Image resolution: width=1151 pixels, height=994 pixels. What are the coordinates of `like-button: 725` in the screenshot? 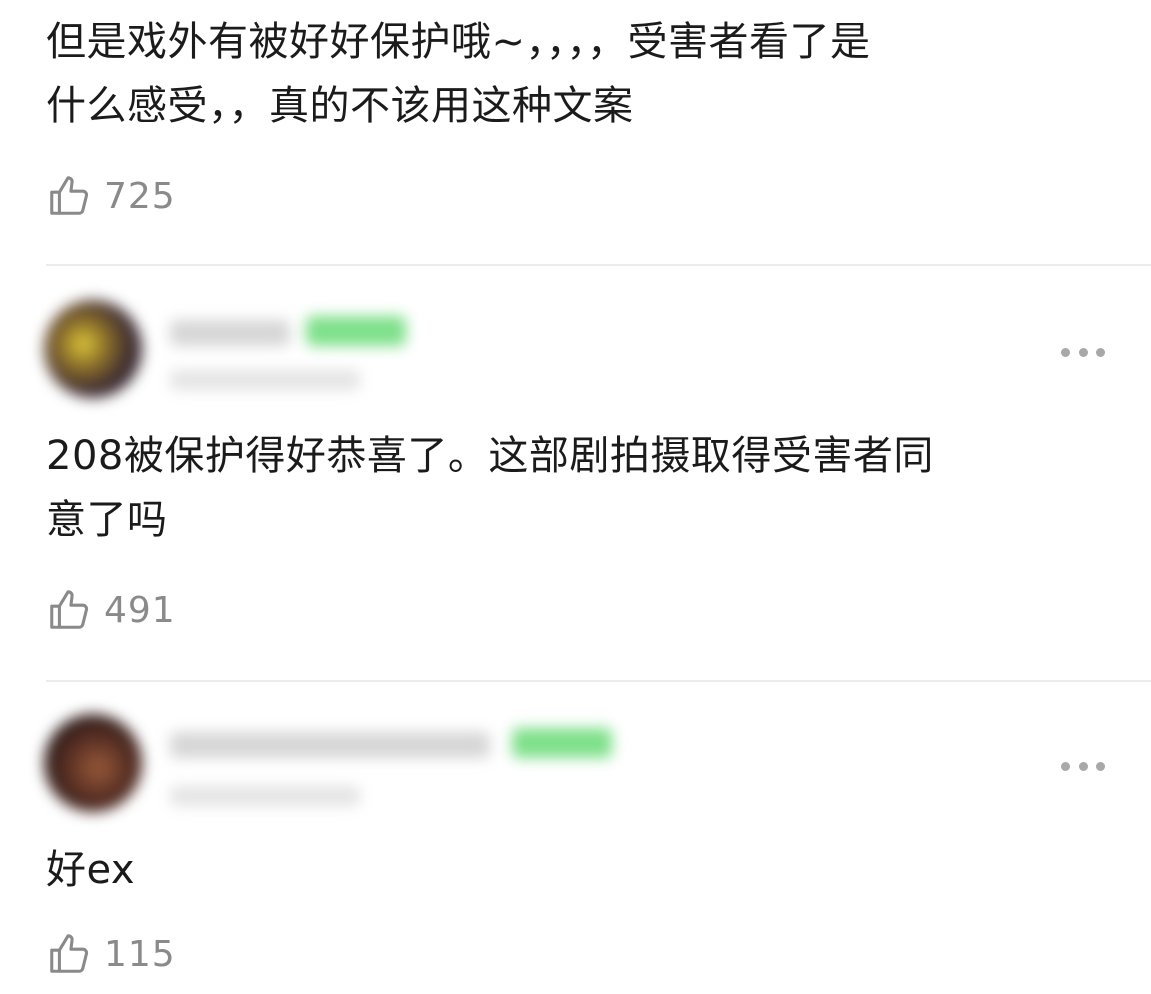 It's located at (111, 196).